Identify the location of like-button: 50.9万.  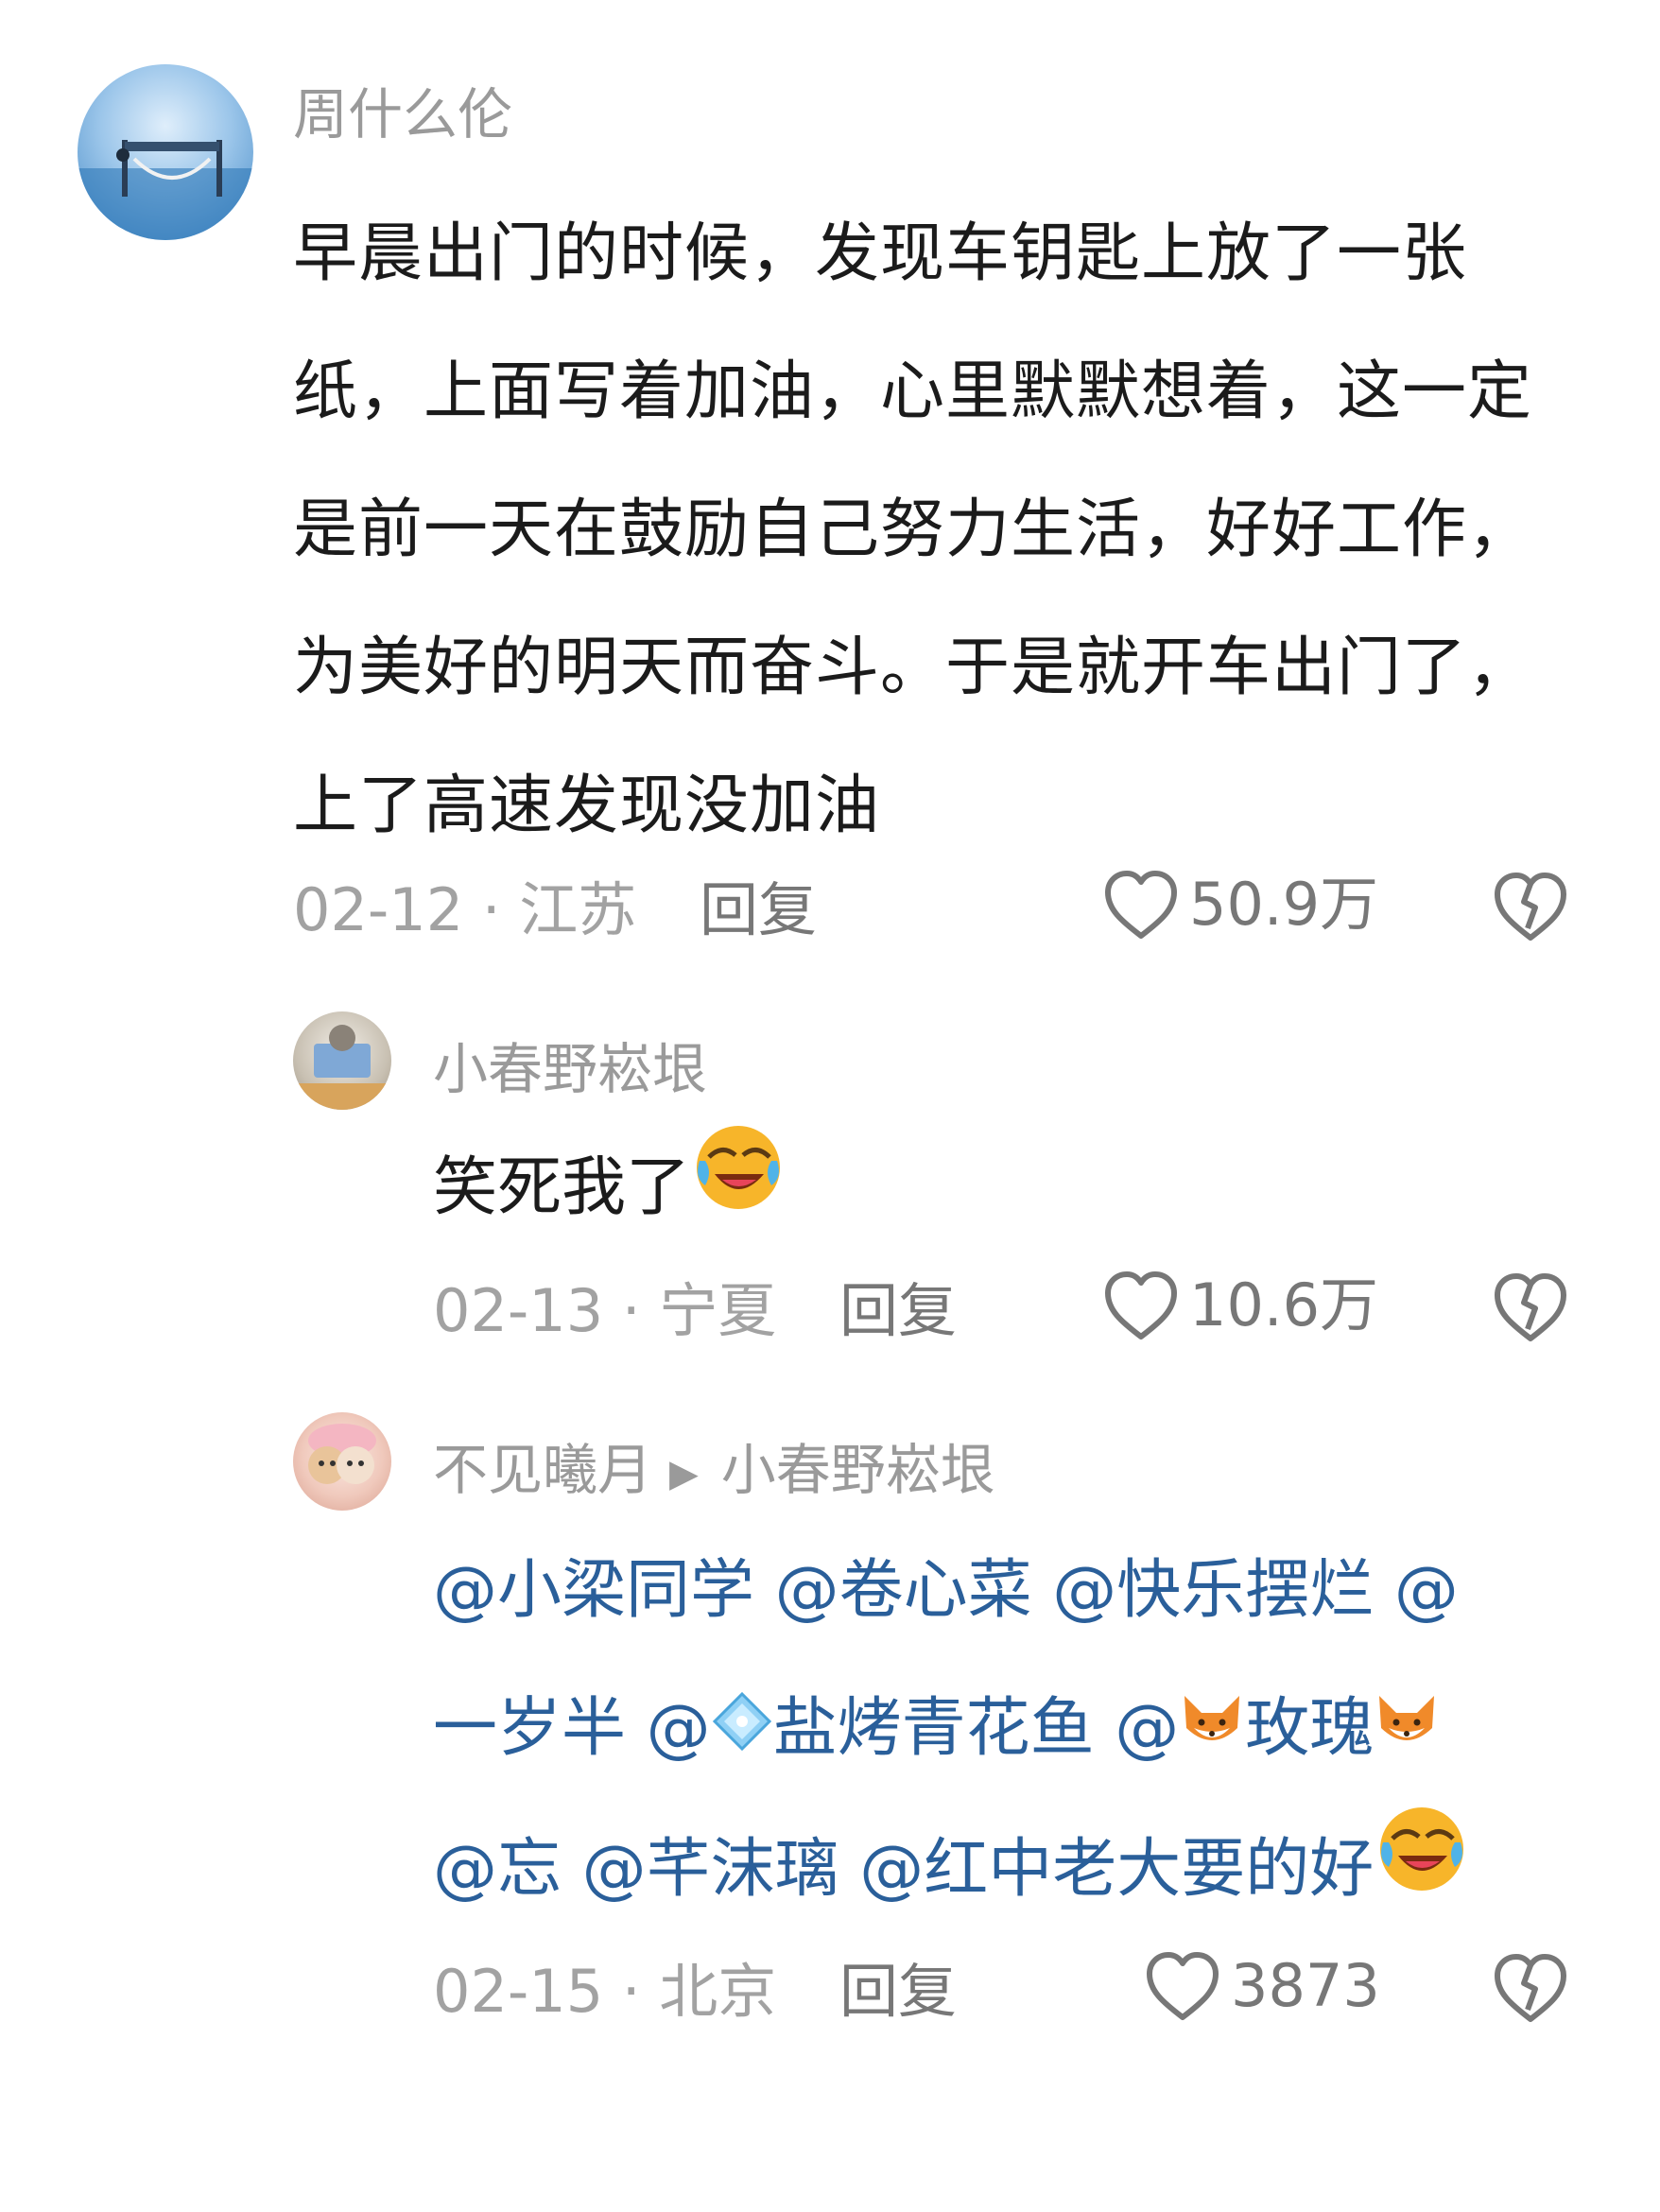
(1240, 905).